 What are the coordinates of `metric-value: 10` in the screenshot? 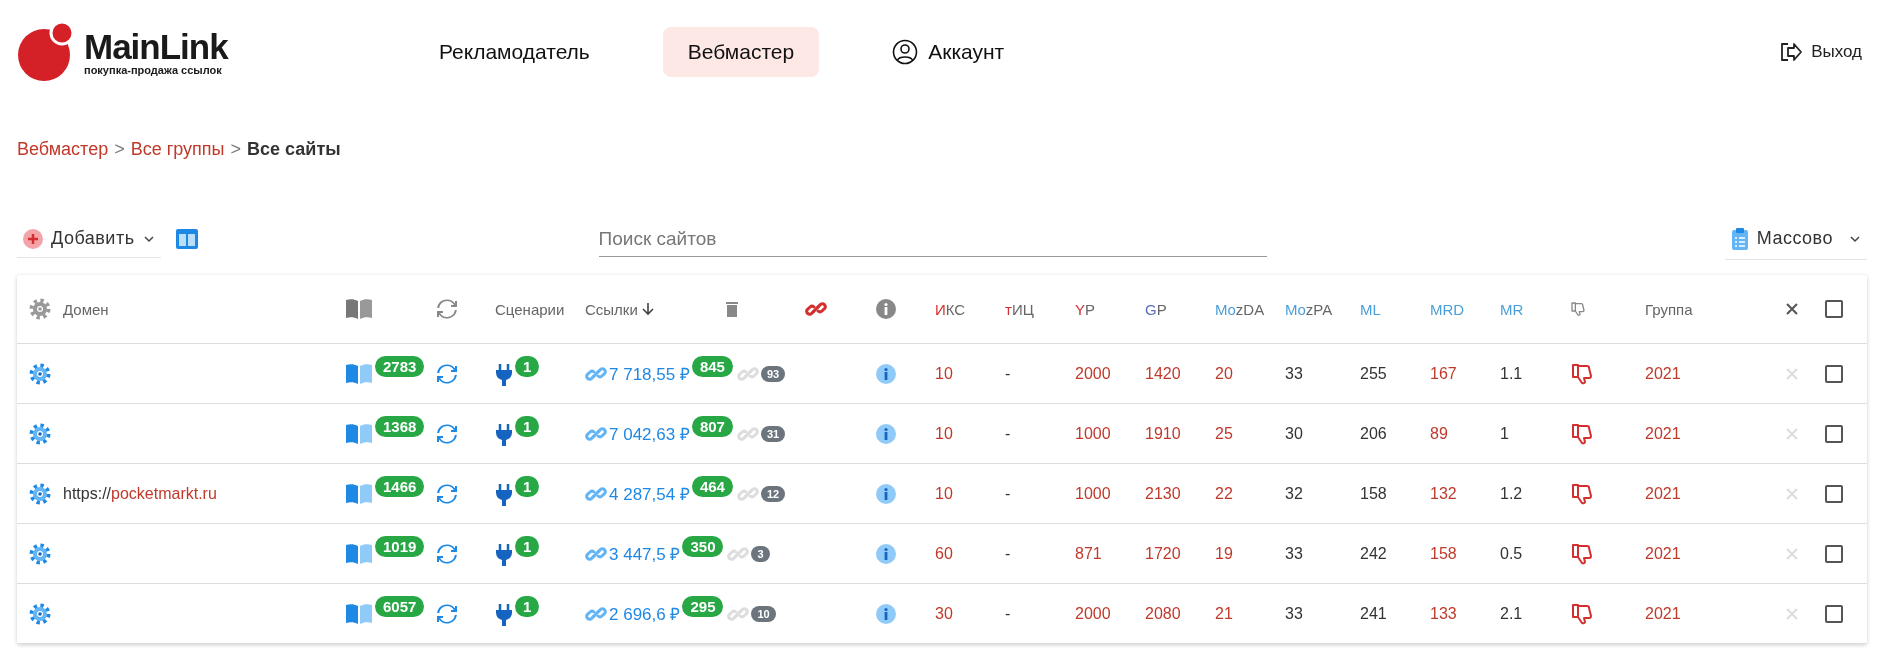 It's located at (944, 433).